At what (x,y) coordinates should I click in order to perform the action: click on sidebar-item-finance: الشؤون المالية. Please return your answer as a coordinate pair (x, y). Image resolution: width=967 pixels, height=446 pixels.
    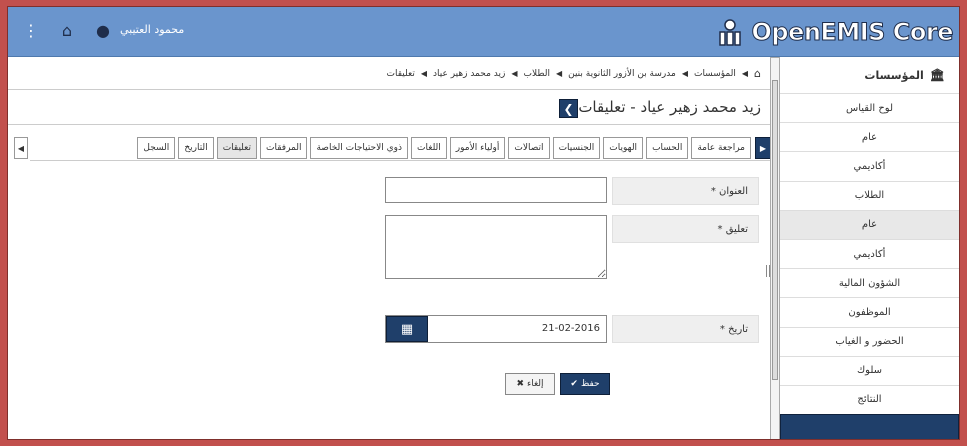
    Looking at the image, I should click on (869, 282).